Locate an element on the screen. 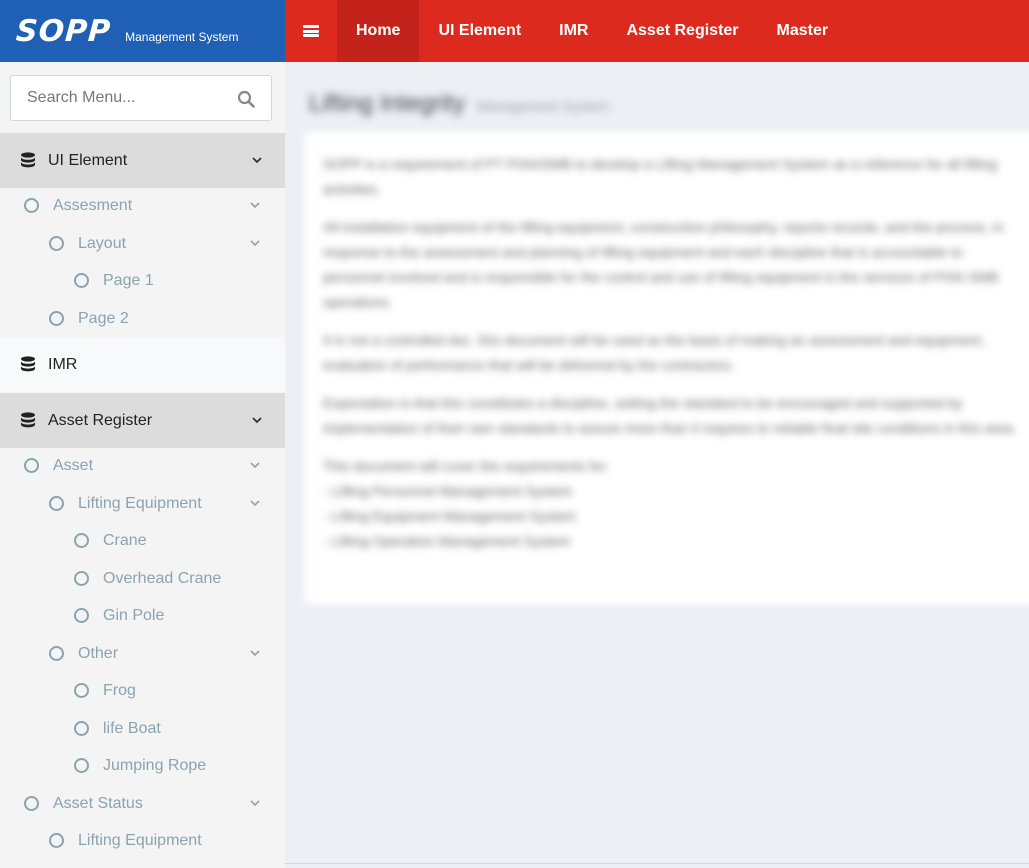 Image resolution: width=1029 pixels, height=868 pixels. sidebar-item-jumping-rope: Jumping Rope is located at coordinates (140, 765).